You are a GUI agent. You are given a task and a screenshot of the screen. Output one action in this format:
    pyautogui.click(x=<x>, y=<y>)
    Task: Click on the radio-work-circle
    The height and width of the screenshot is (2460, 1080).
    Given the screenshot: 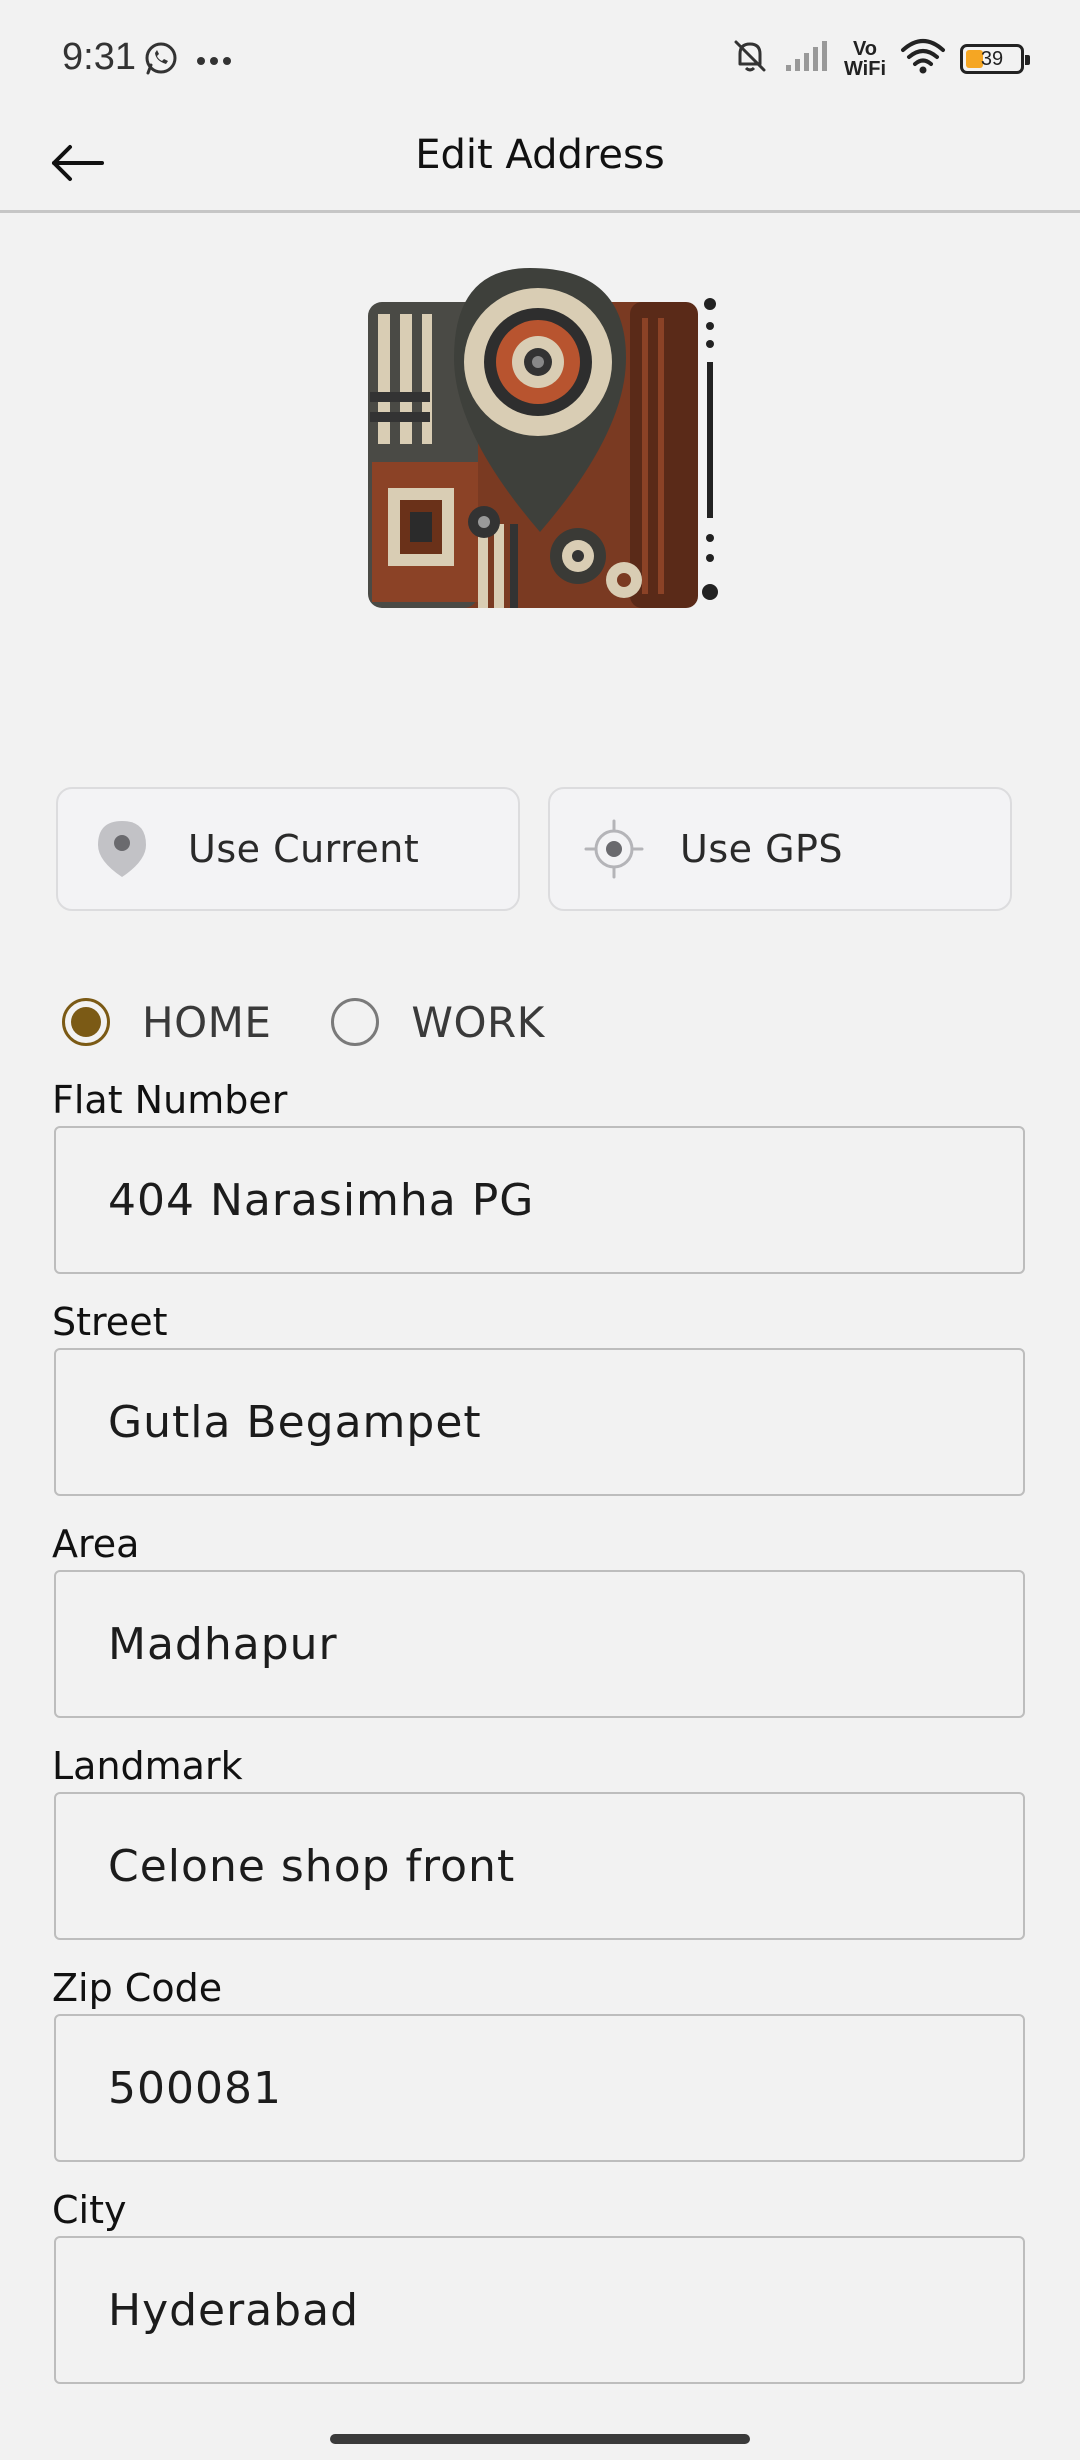 What is the action you would take?
    pyautogui.click(x=355, y=1022)
    